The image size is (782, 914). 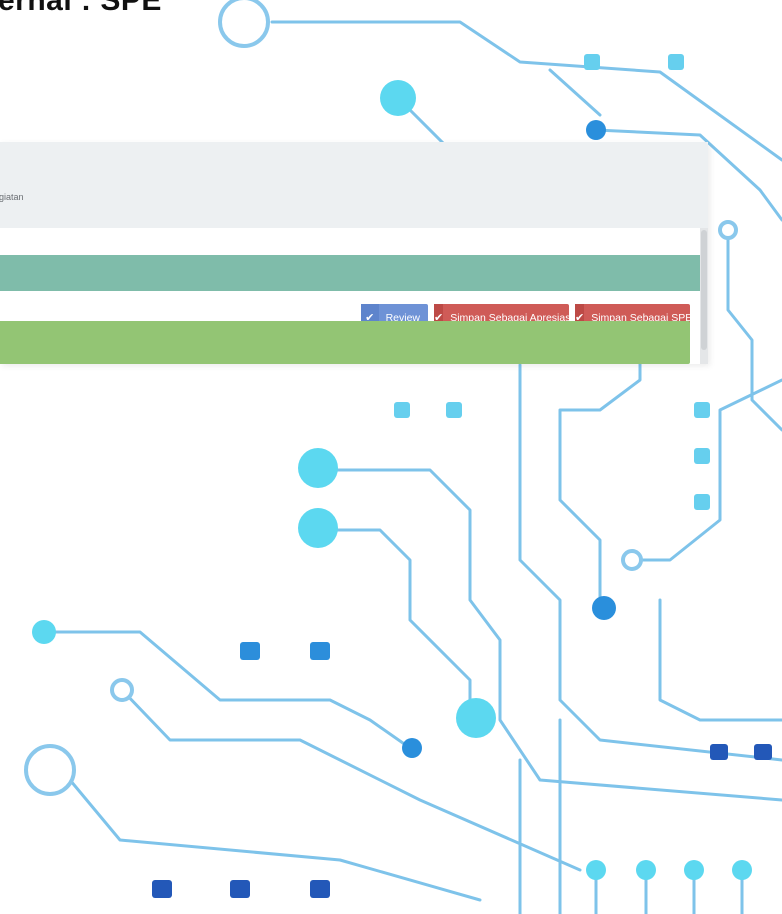 I want to click on scrollbar-thumb, so click(x=704, y=290).